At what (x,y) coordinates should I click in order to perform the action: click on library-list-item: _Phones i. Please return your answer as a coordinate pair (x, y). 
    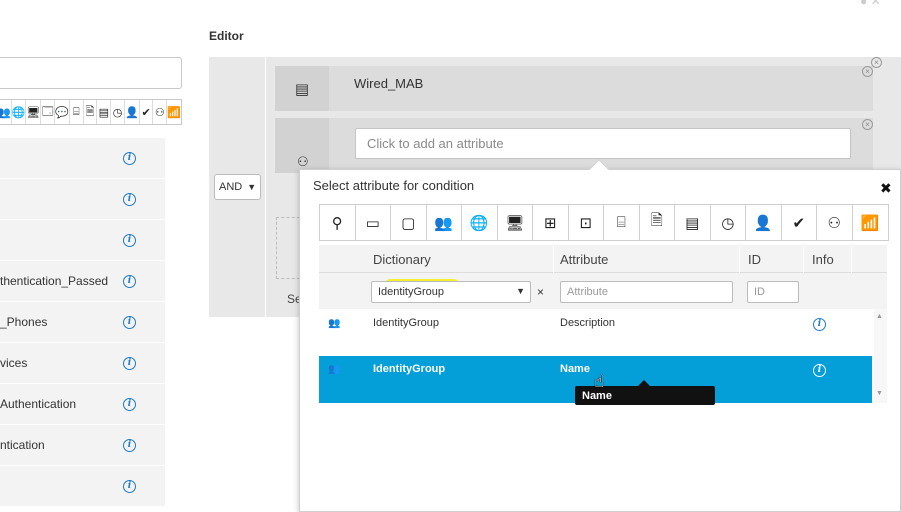
    Looking at the image, I should click on (82, 322).